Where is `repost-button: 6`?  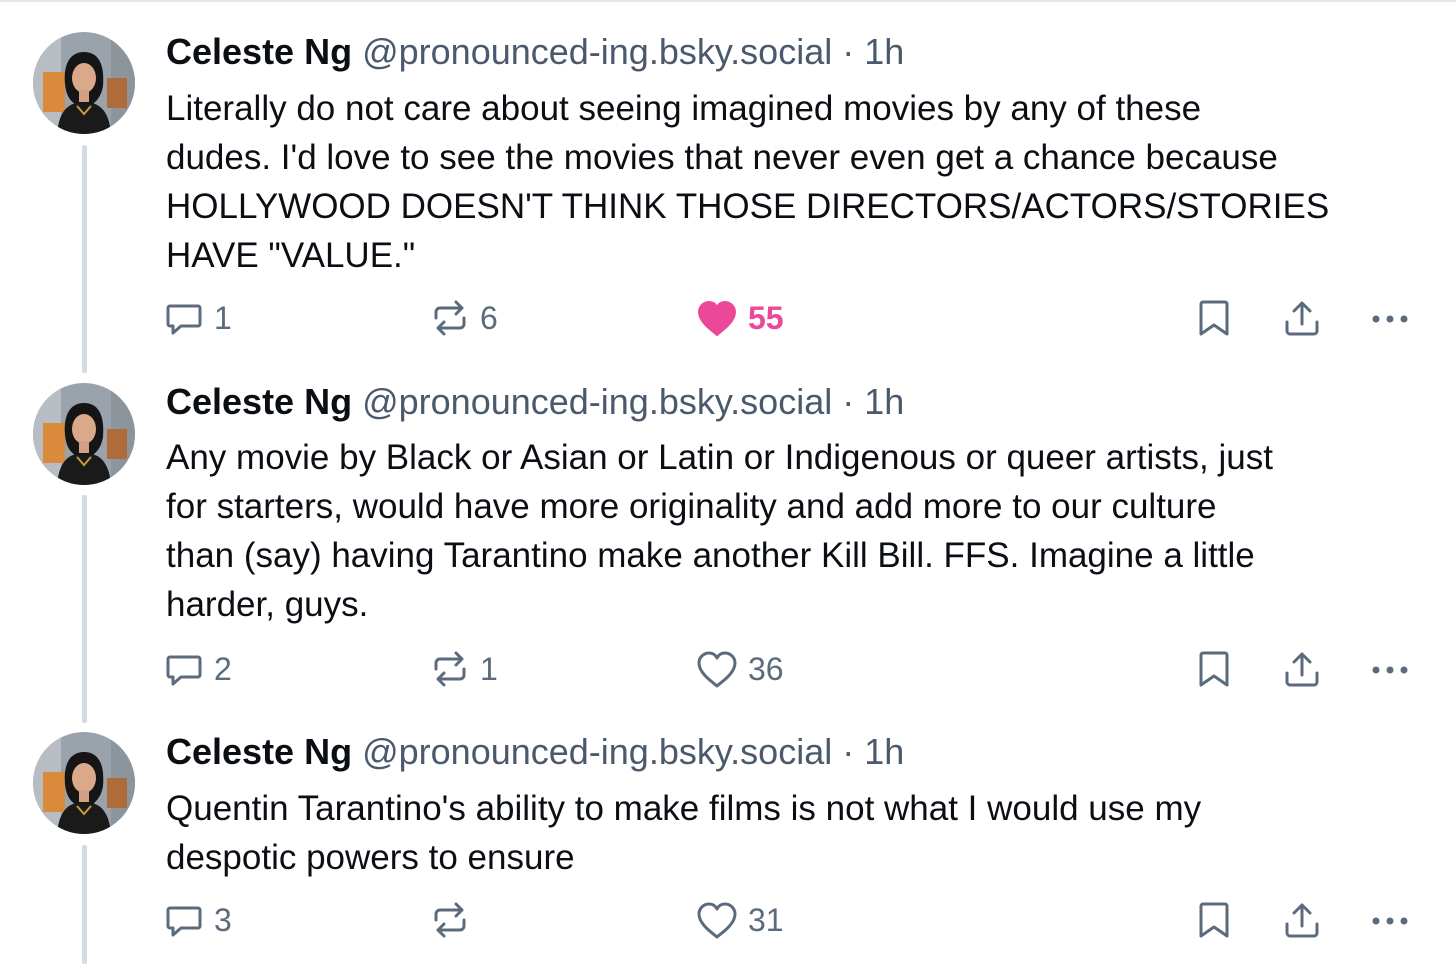
repost-button: 6 is located at coordinates (464, 318).